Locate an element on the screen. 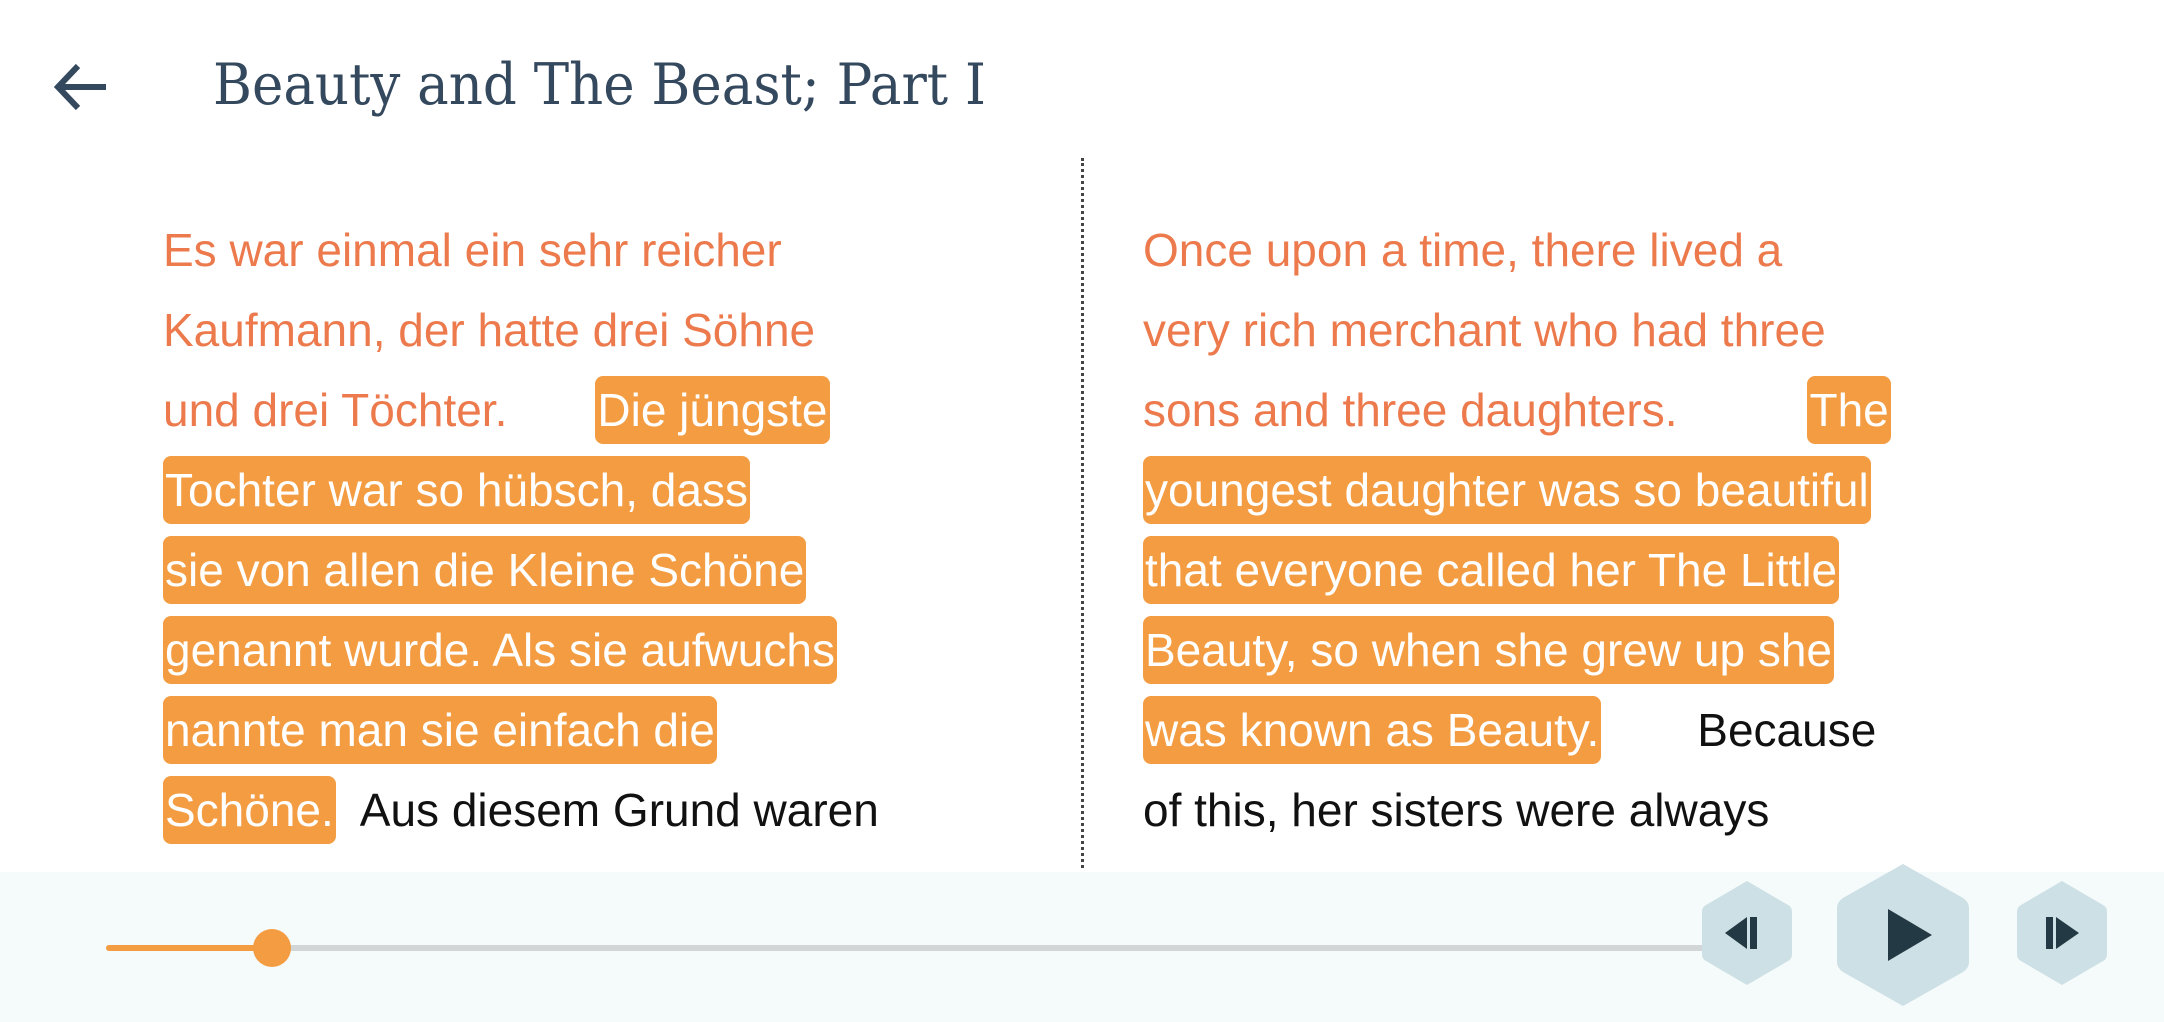  text-line: Beauty, so when she grew up she is located at coordinates (1573, 650).